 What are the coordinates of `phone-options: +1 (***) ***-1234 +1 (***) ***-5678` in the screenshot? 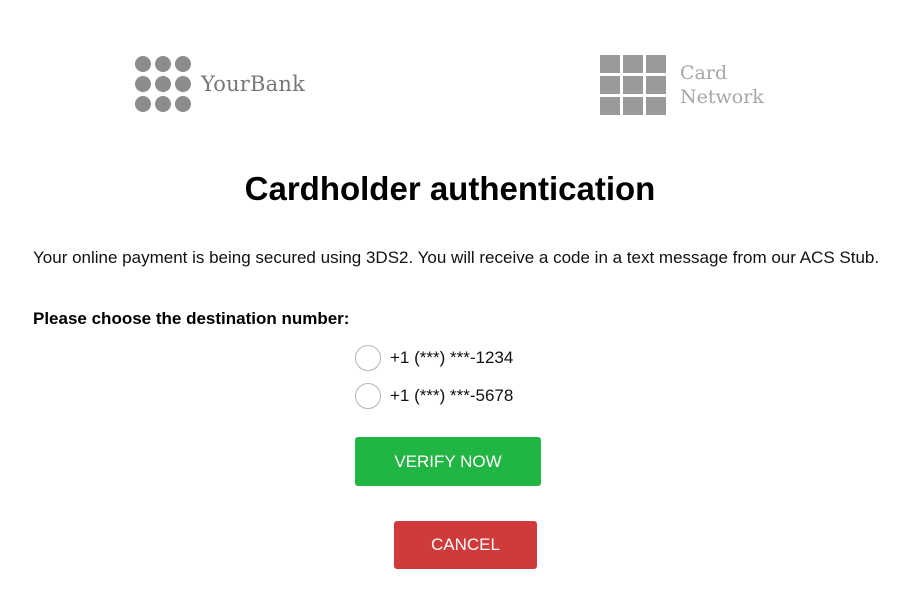 It's located at (434, 383).